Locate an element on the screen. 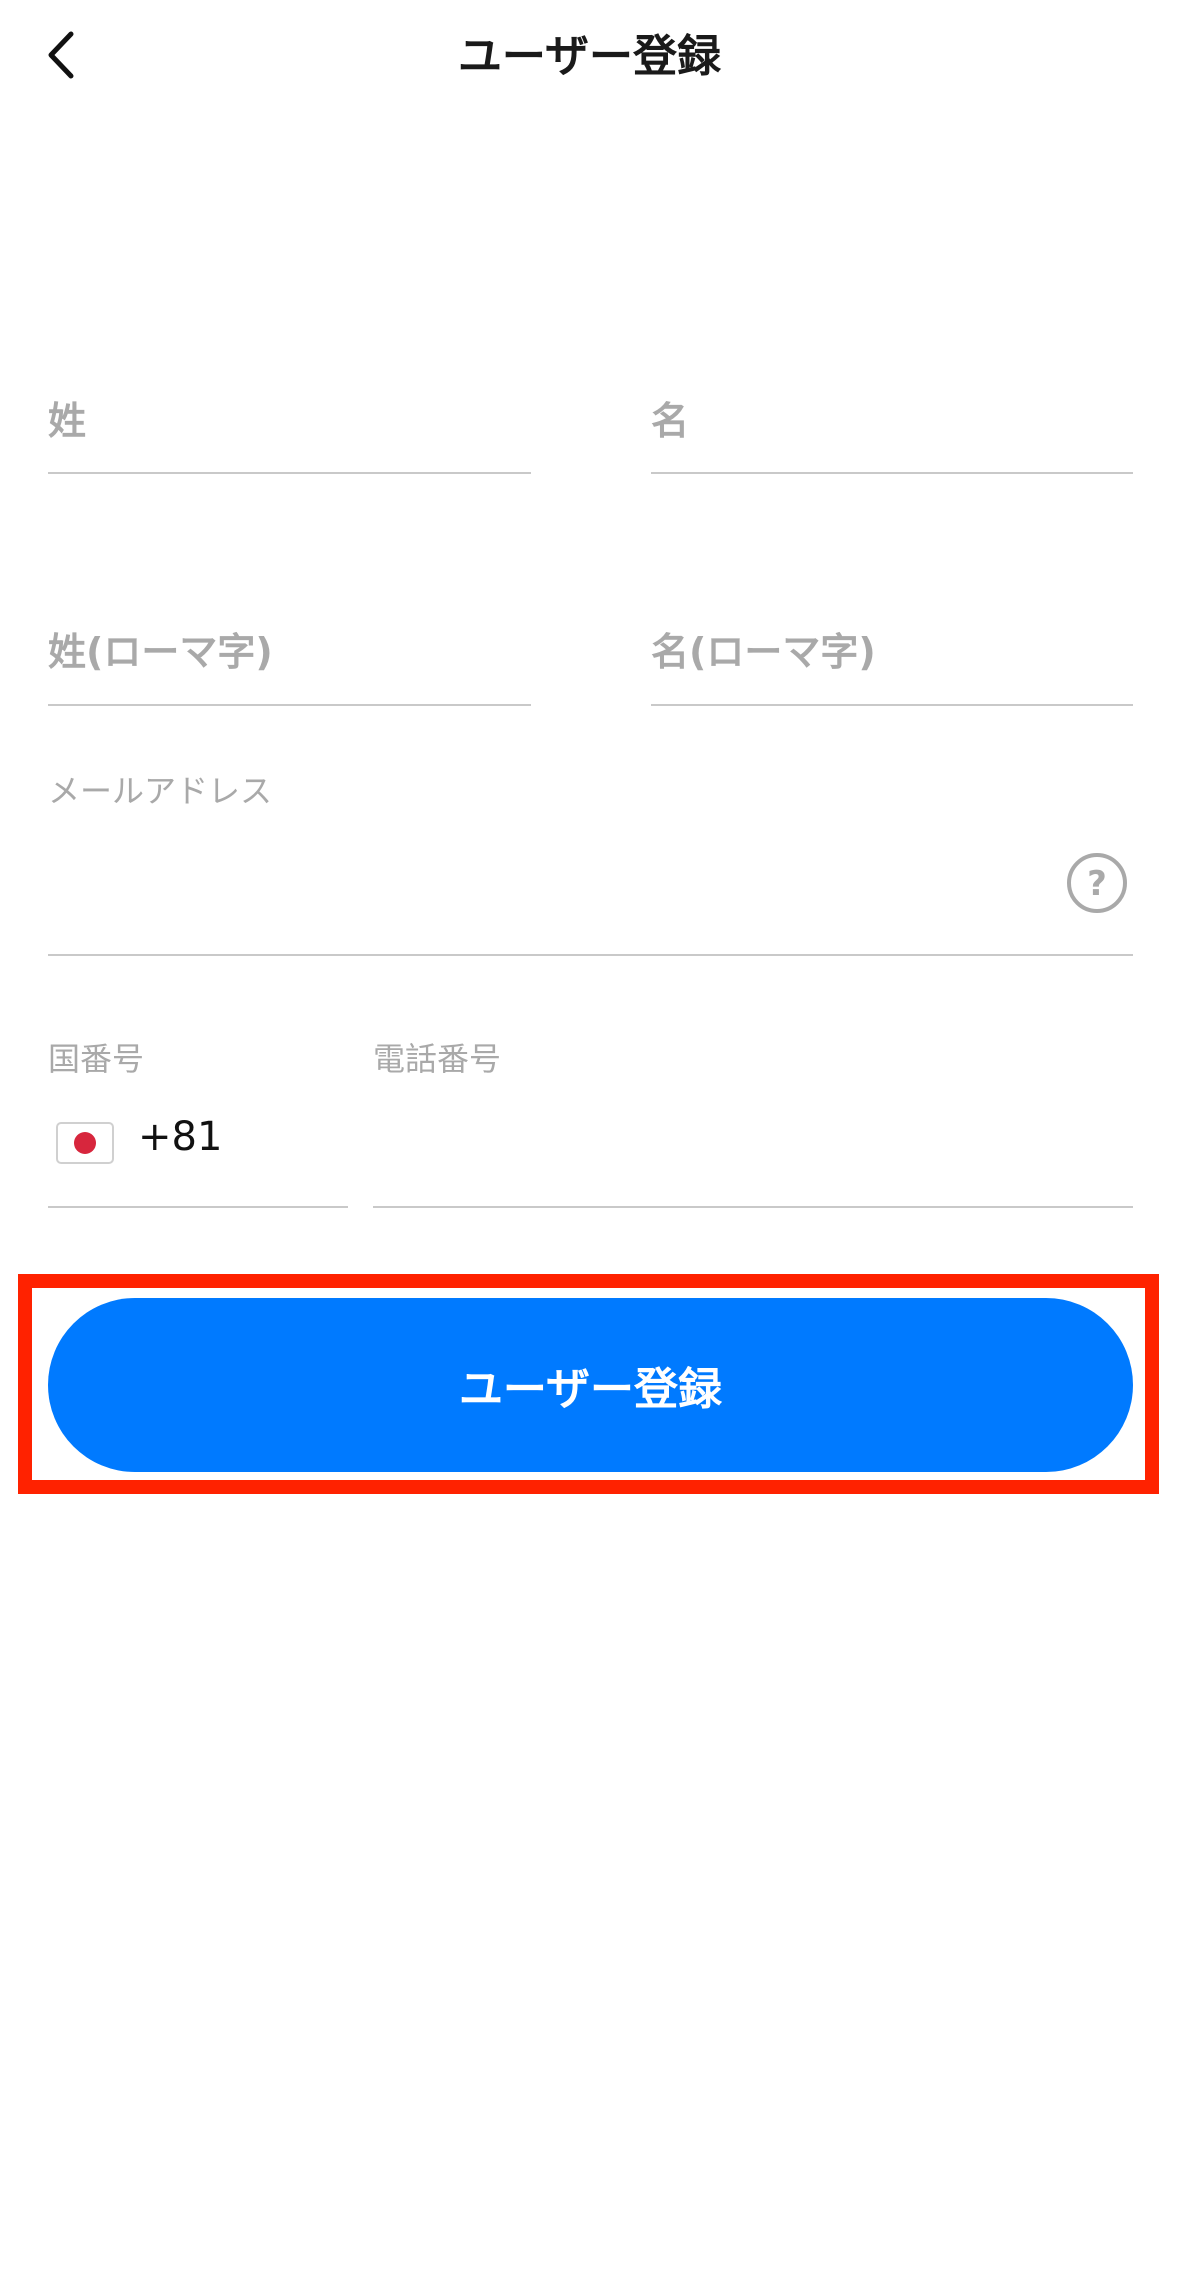 This screenshot has height=2288, width=1179. phone-input is located at coordinates (753, 1148).